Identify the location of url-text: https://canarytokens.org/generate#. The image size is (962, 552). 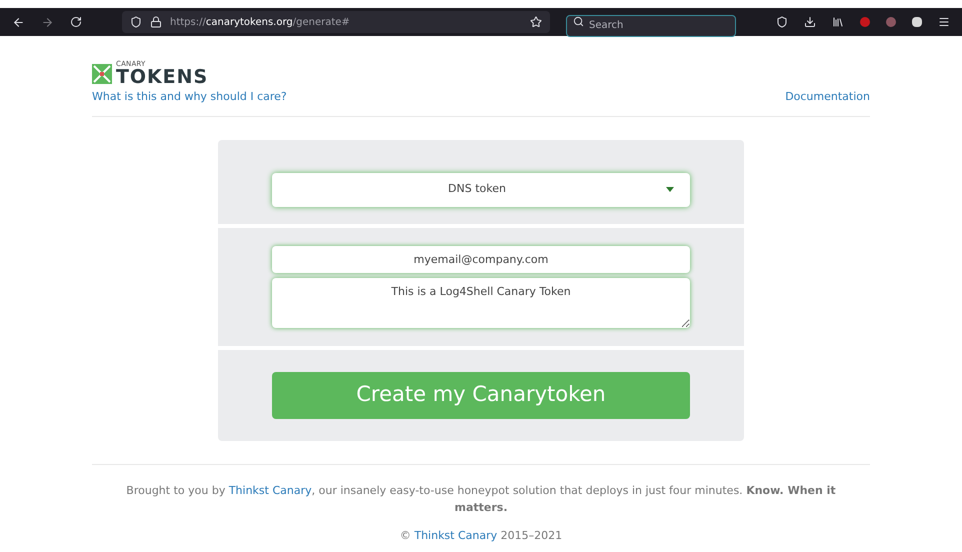
(260, 23).